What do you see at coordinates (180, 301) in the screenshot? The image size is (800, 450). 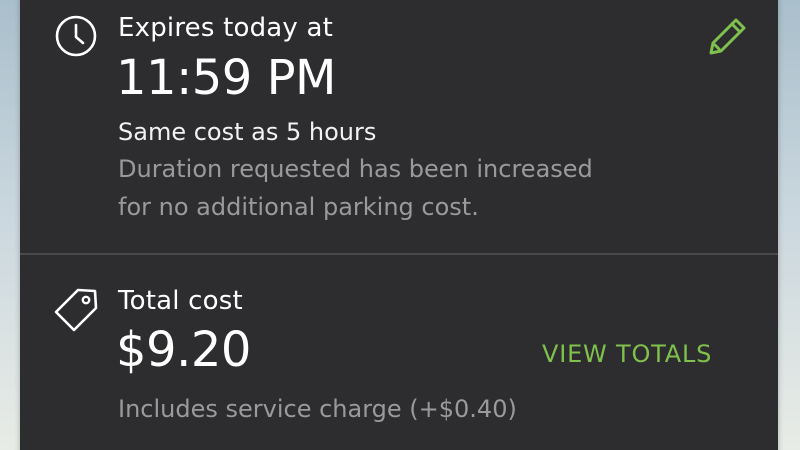 I see `total-cost-label: Total cost` at bounding box center [180, 301].